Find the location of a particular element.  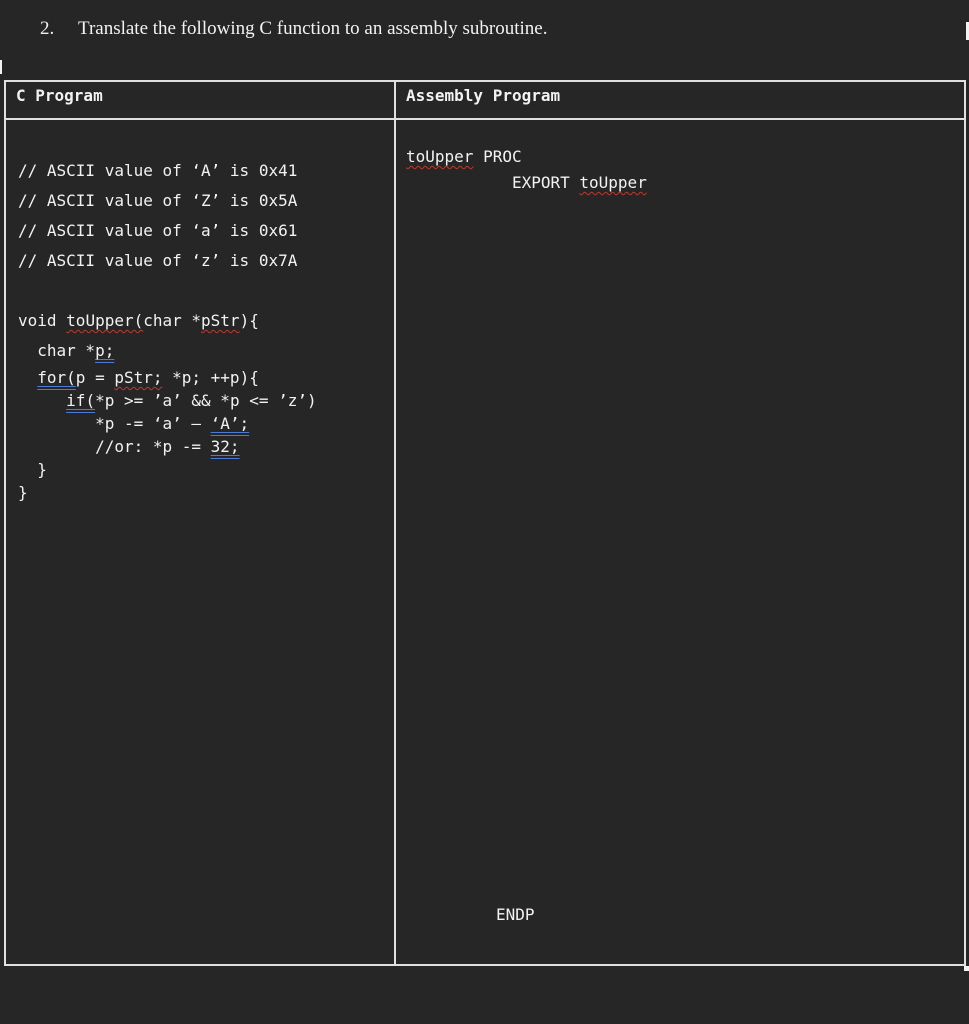

code-line-signature: void toUpper(char *pStr){ is located at coordinates (206, 321).